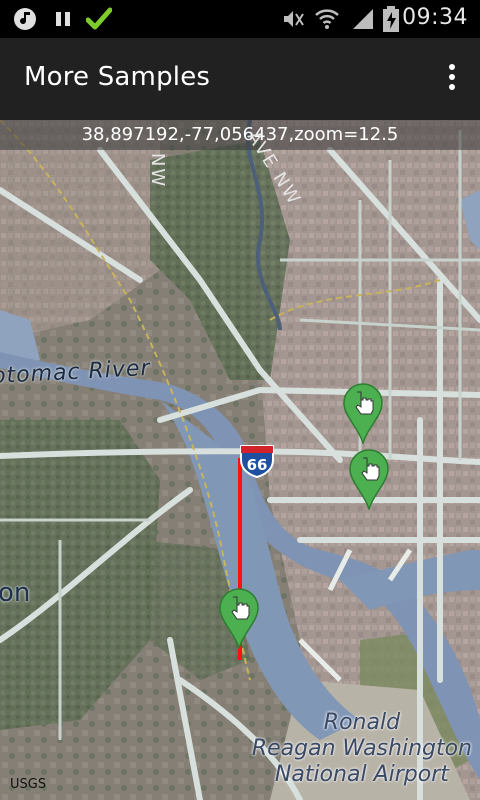 The height and width of the screenshot is (800, 480). What do you see at coordinates (362, 19) in the screenshot?
I see `signal-icon` at bounding box center [362, 19].